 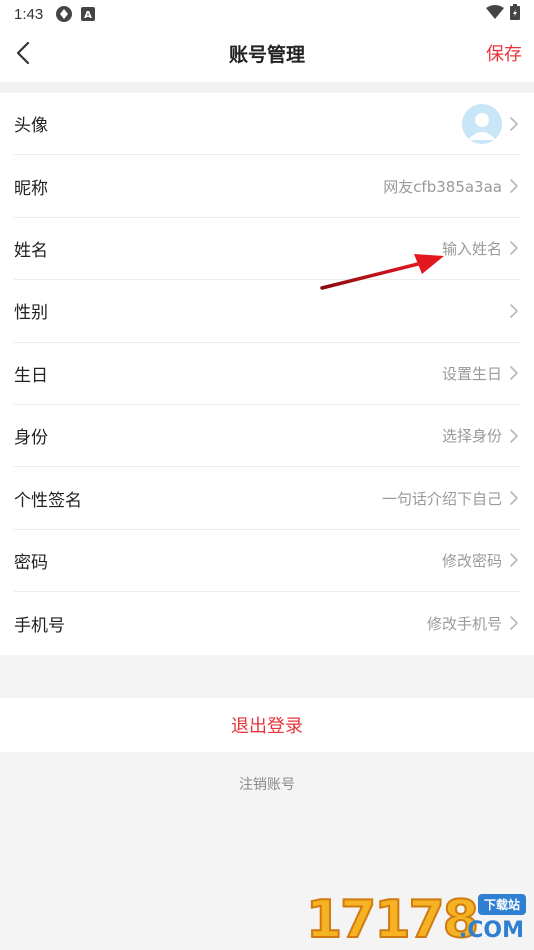 I want to click on row-label: 身份, so click(x=31, y=438).